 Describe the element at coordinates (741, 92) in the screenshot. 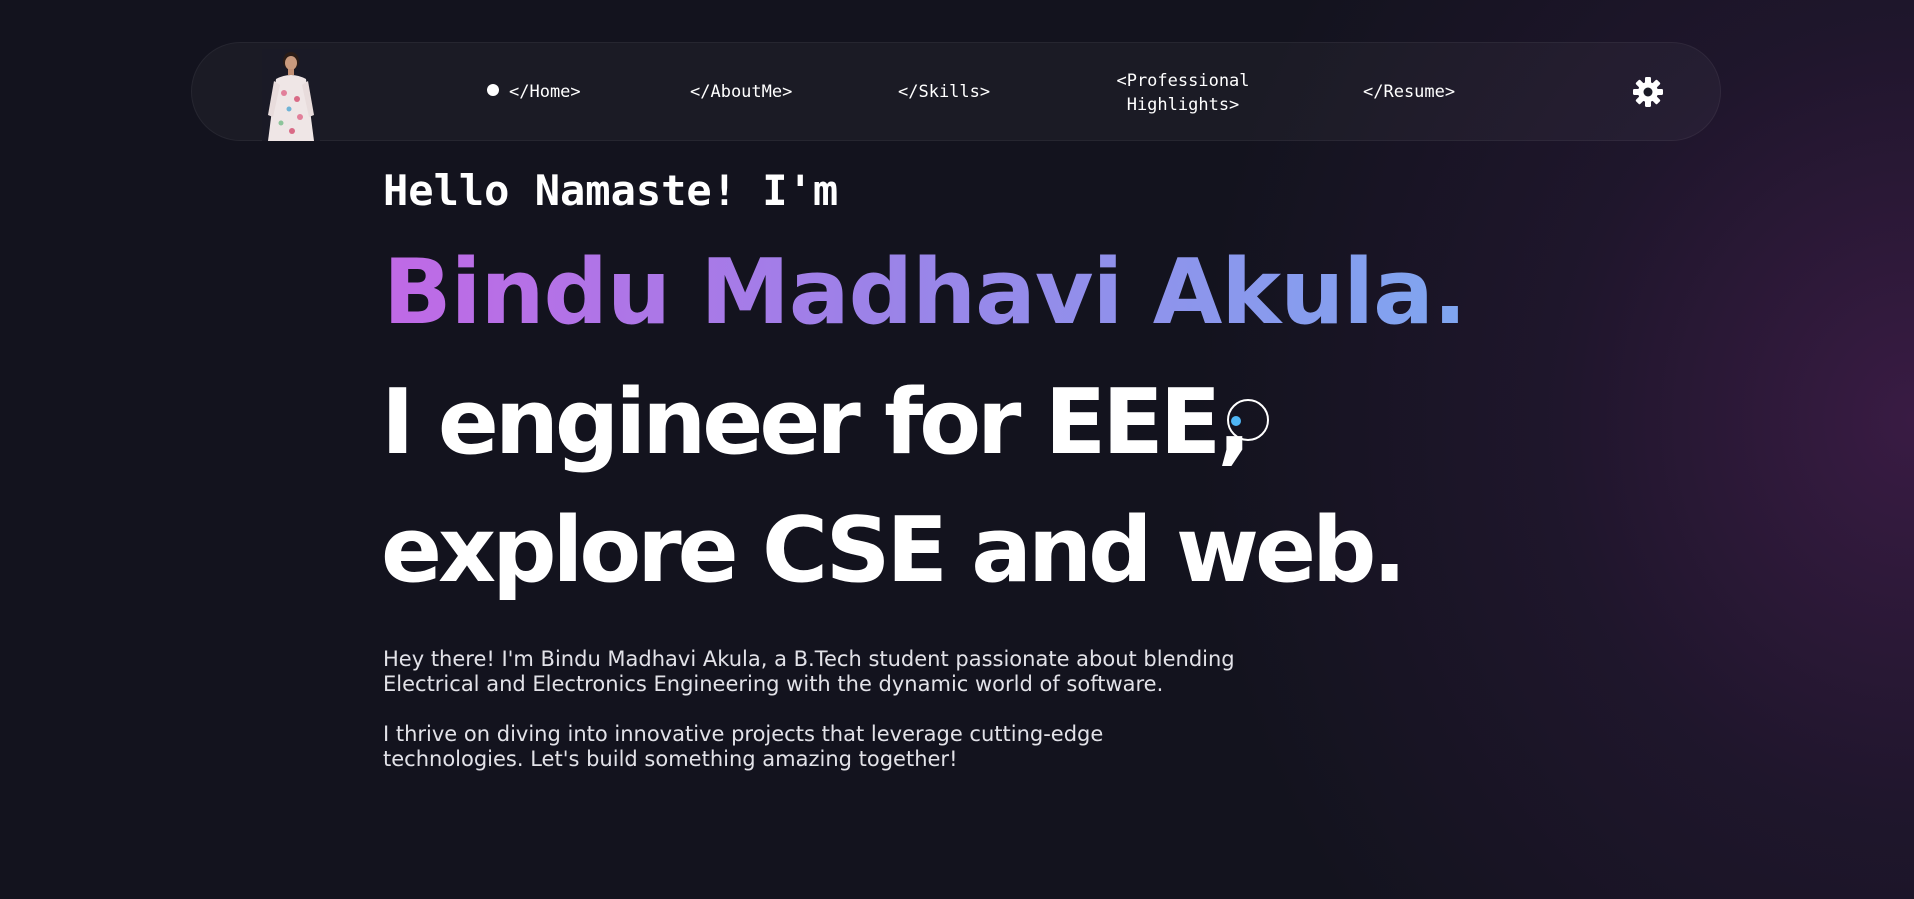

I see `nav-item-aboutme: </AboutMe>` at that location.